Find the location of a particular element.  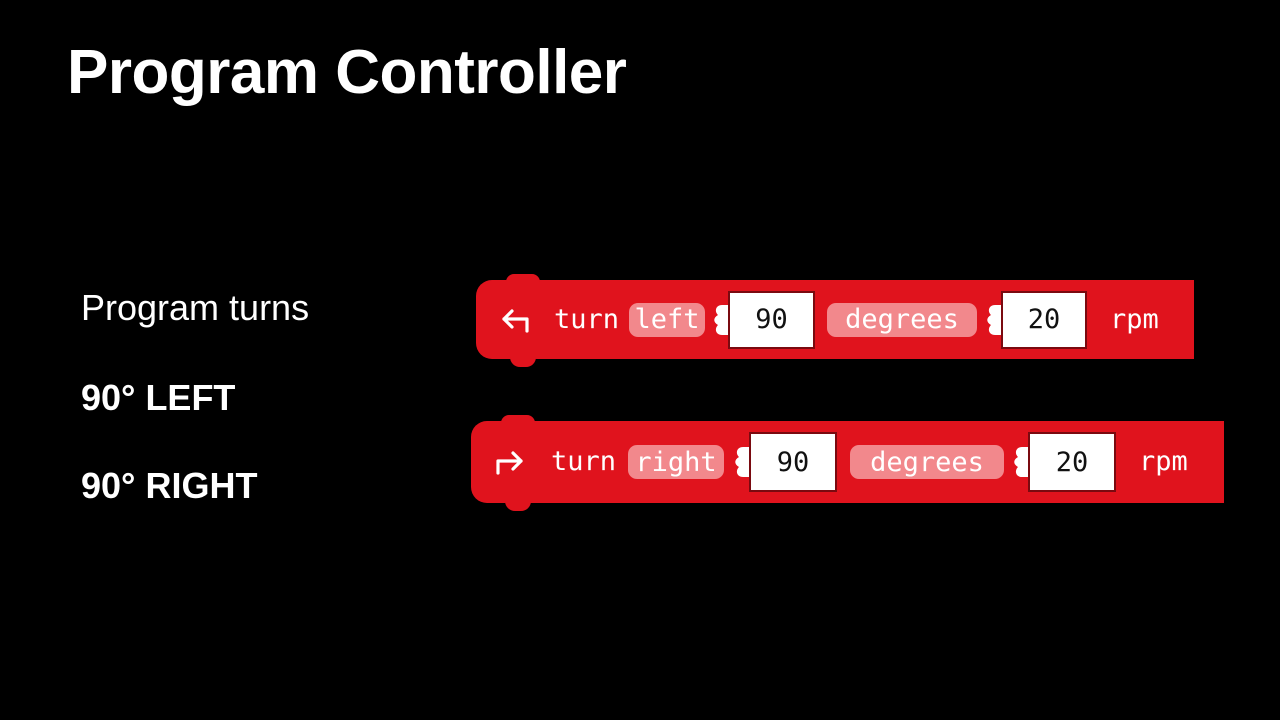

turn-right-block: turn right 90 degrees 20 rpm is located at coordinates (847, 463).